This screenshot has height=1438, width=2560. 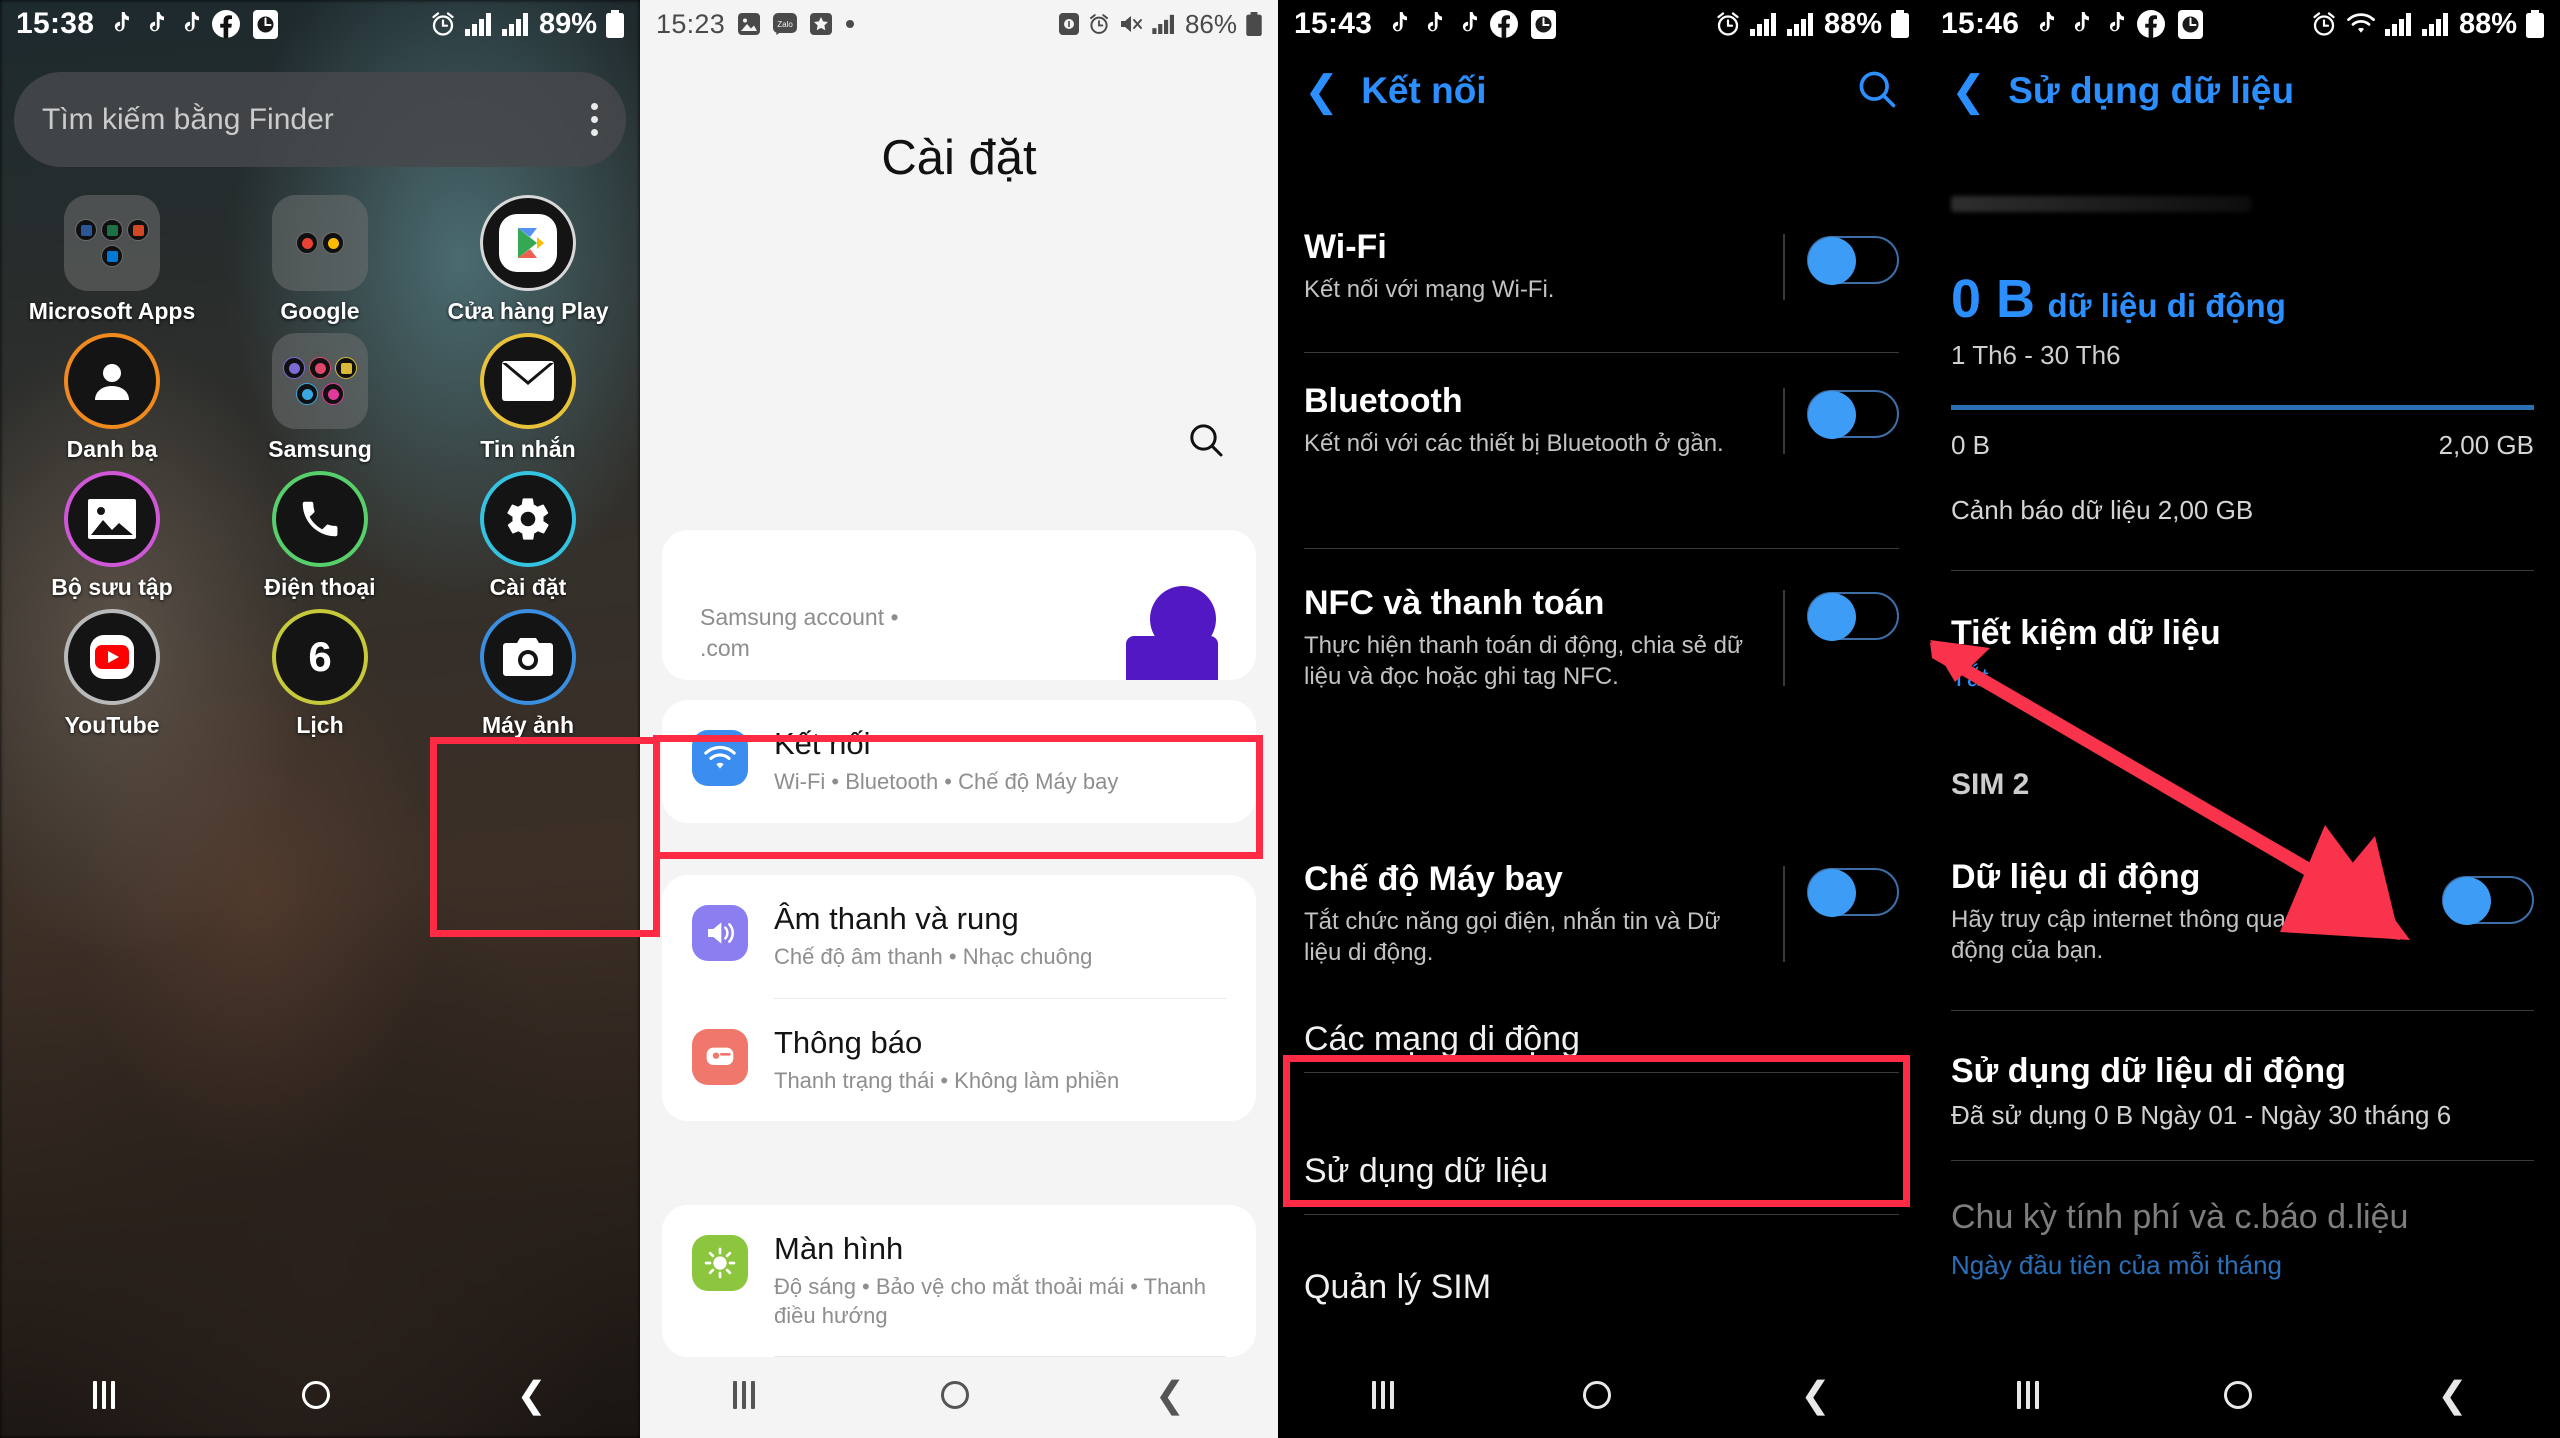 I want to click on bluetooth-toggle, so click(x=1853, y=414).